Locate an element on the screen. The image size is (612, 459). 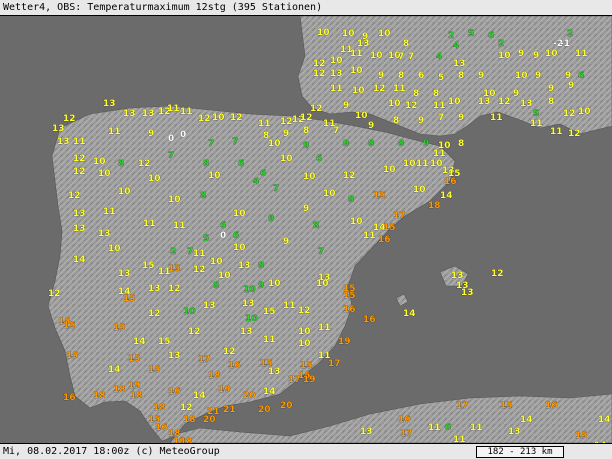
station-value: 4 is located at coordinates (256, 182).